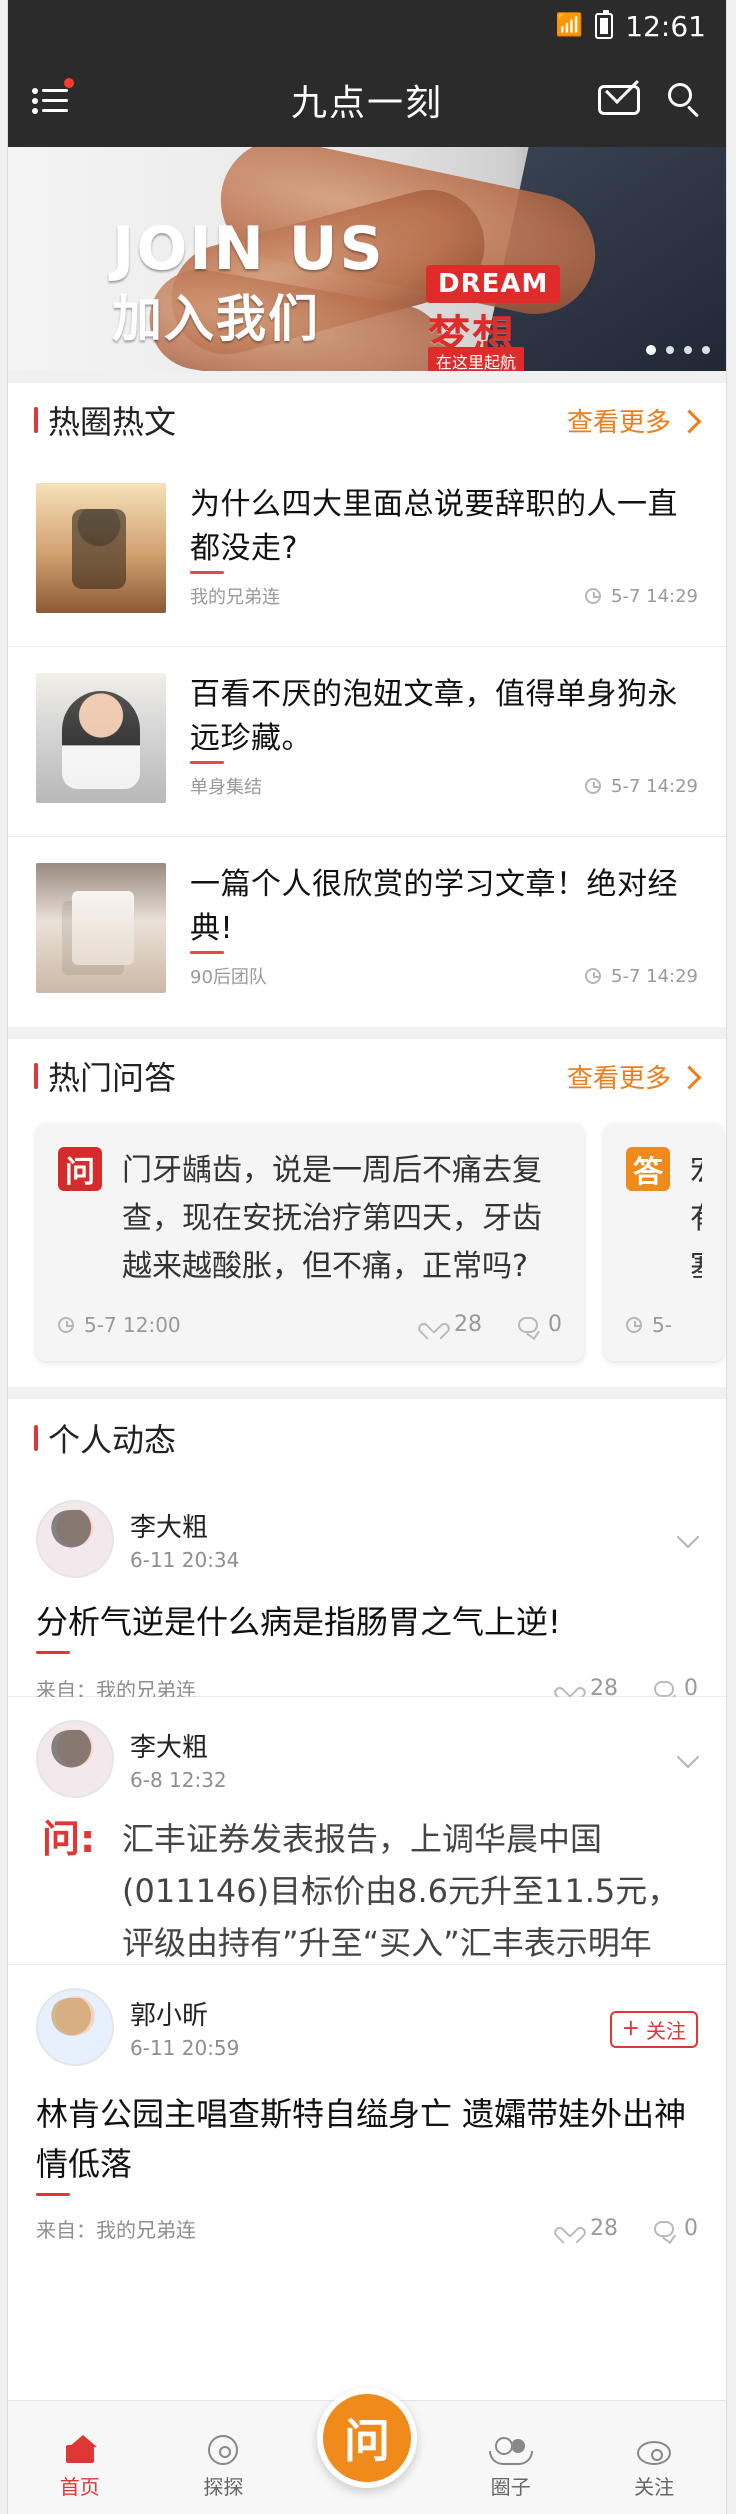 Image resolution: width=736 pixels, height=2514 pixels. What do you see at coordinates (654, 2468) in the screenshot?
I see `nav-follow: 关注` at bounding box center [654, 2468].